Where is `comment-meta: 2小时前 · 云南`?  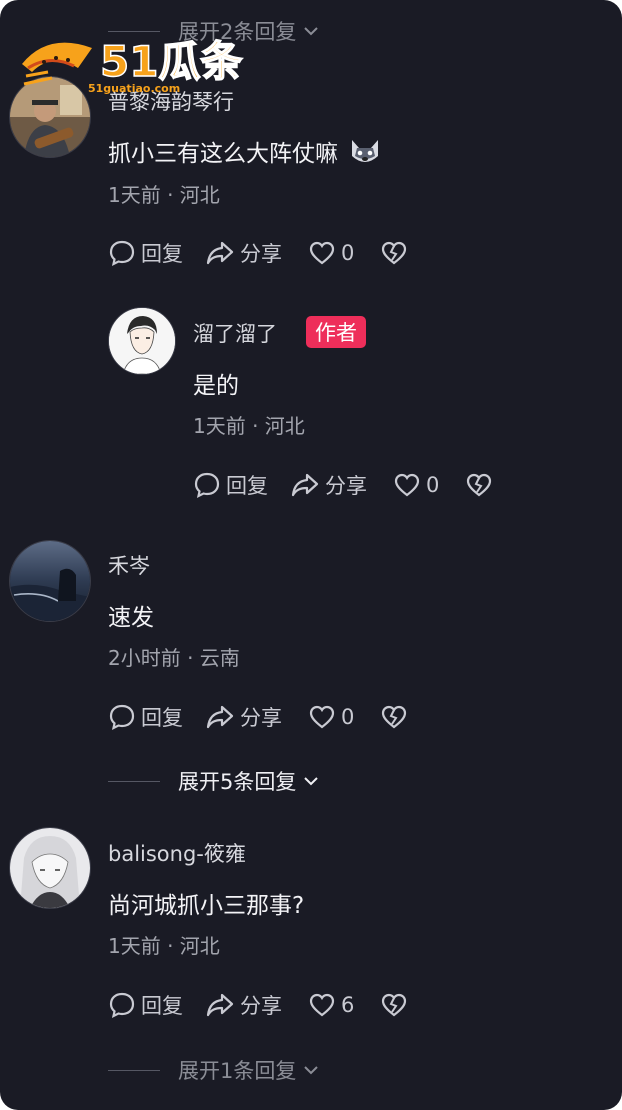 comment-meta: 2小时前 · 云南 is located at coordinates (174, 658).